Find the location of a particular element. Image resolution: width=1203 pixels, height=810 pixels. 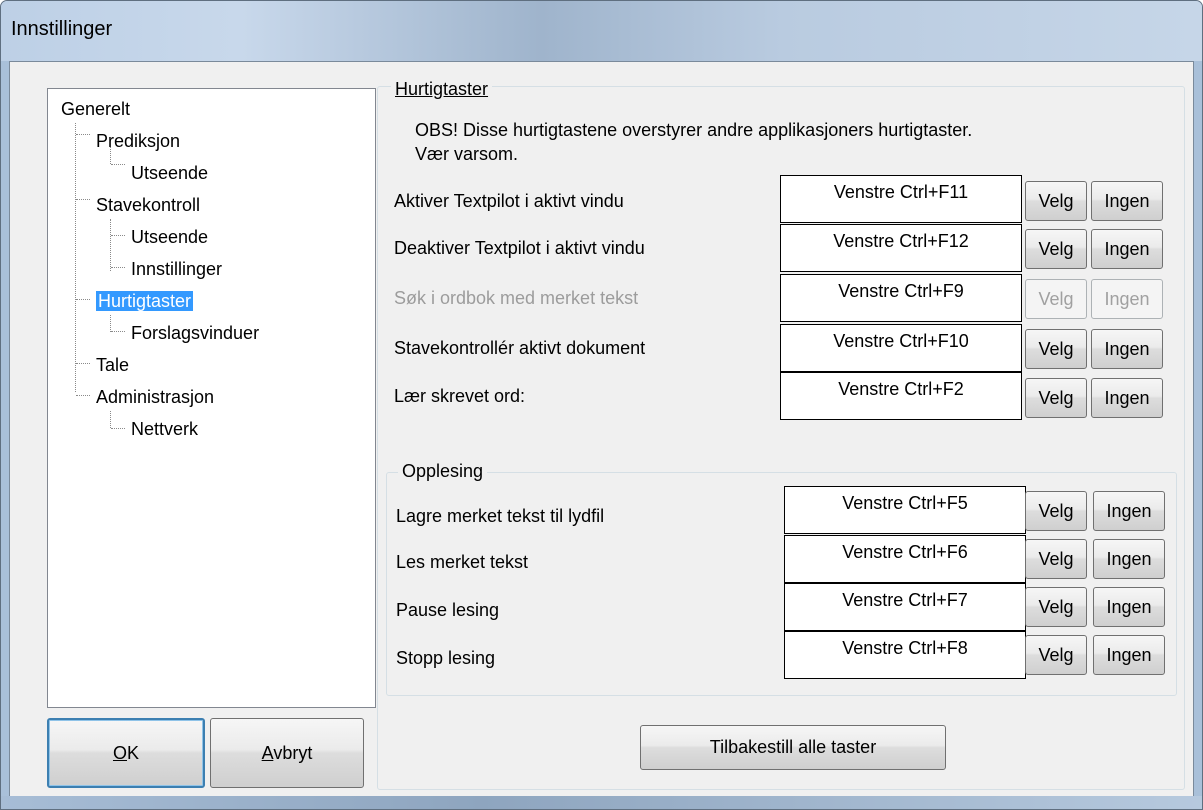

clear-button-spellcheck: Ingen is located at coordinates (1127, 349).